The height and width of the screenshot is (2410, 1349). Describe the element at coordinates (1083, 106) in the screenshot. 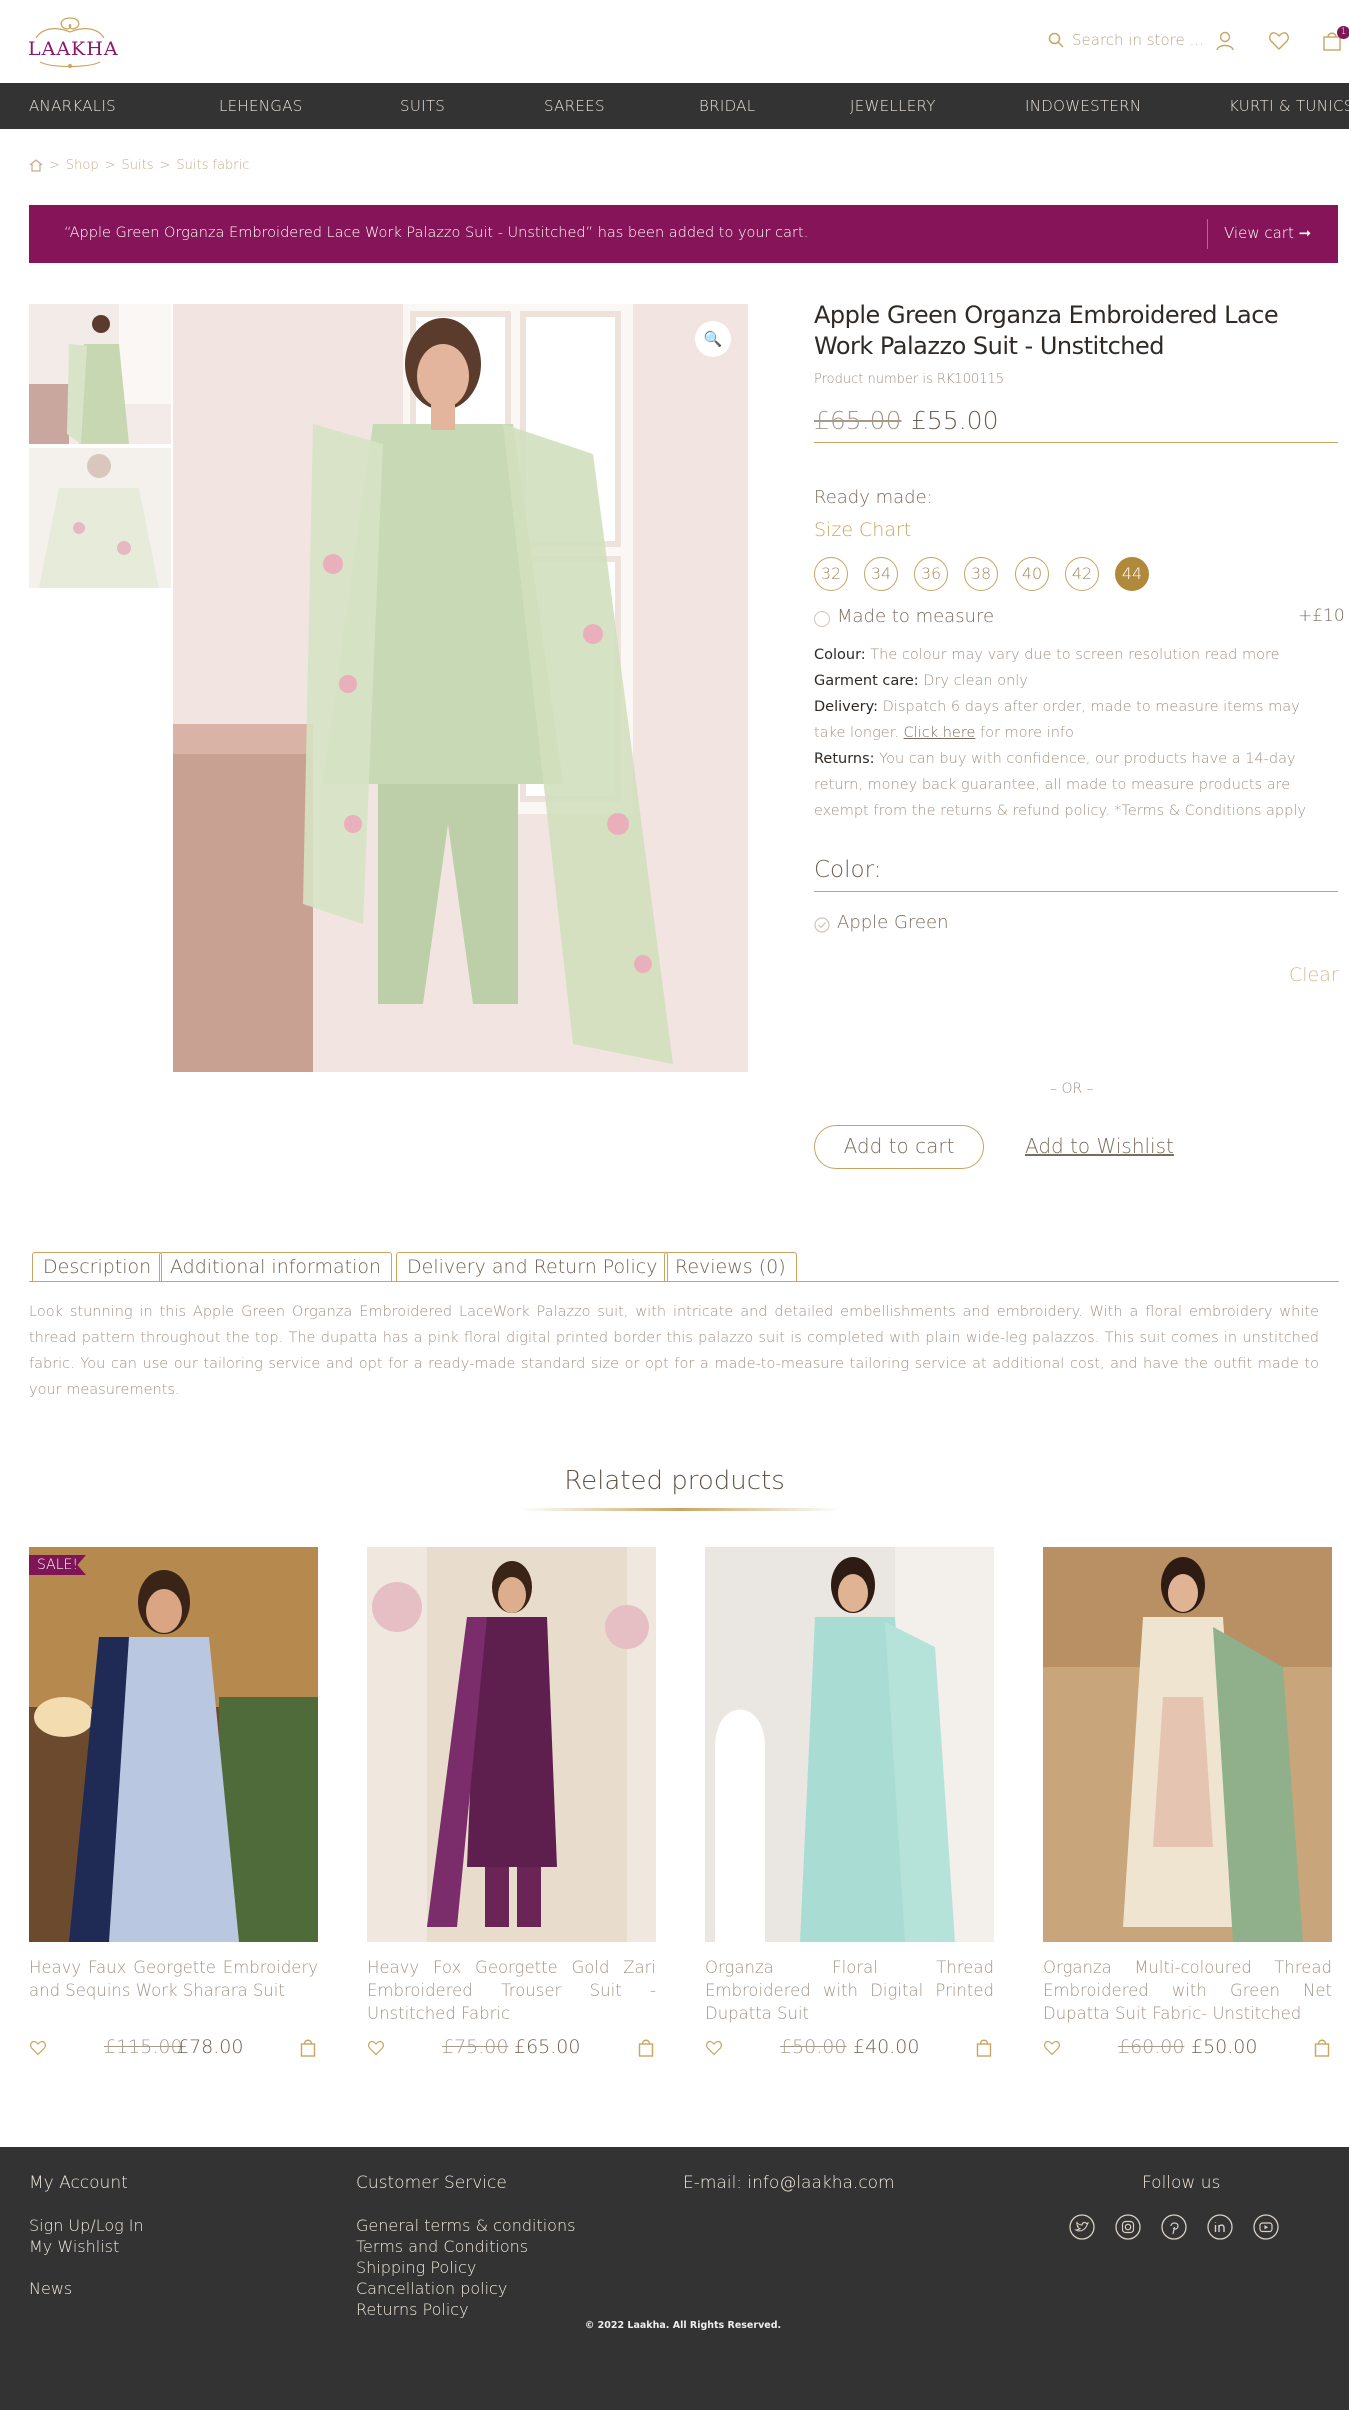

I see `nav-item-indowestern: INDOWESTERN` at that location.